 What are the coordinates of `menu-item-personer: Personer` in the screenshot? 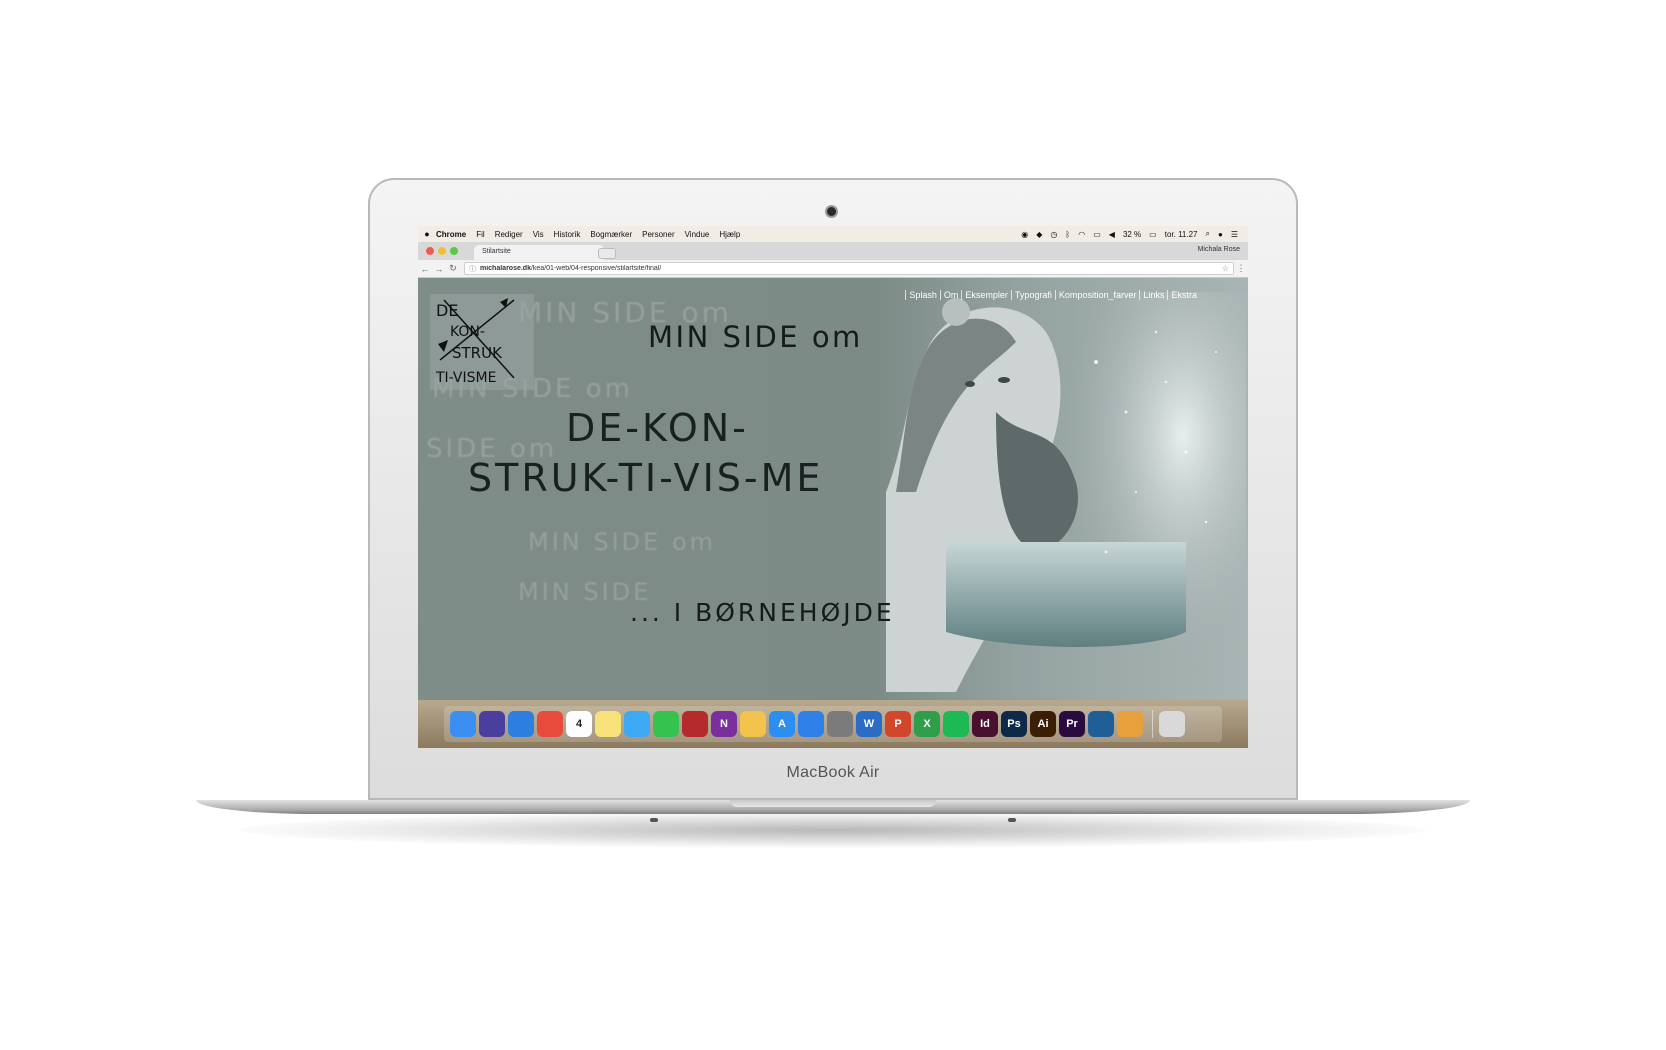 It's located at (658, 234).